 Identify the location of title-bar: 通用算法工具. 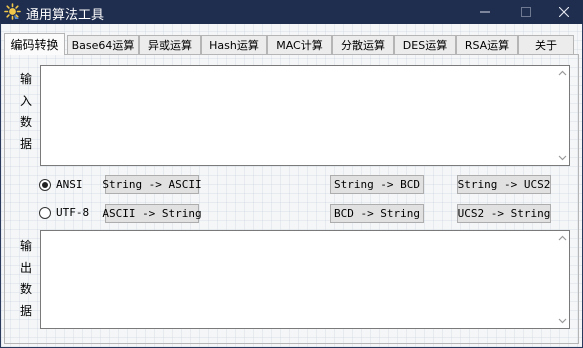
(291, 12).